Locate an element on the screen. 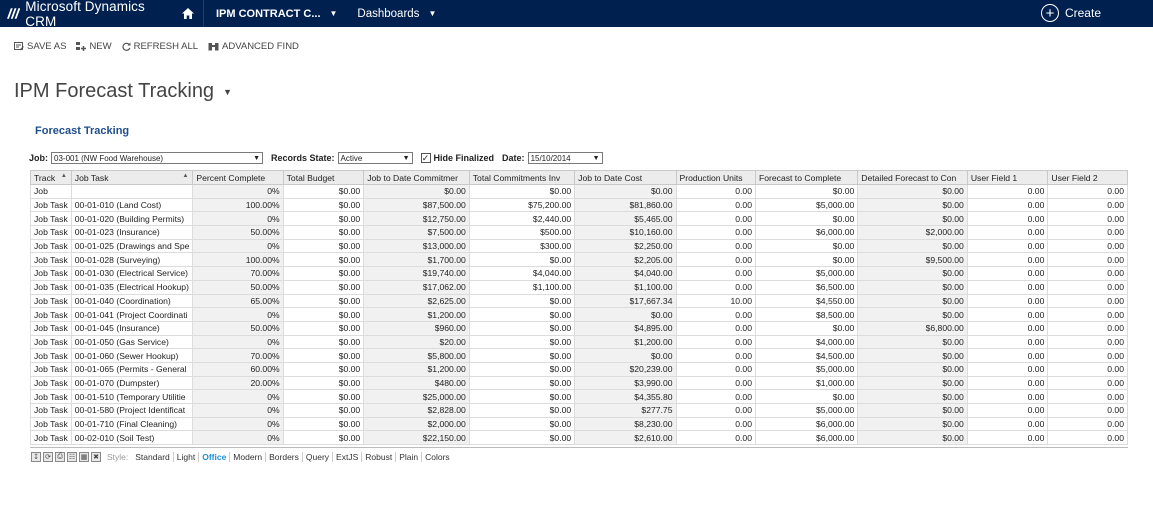 The height and width of the screenshot is (514, 1153). column-header: Forecast to Complete is located at coordinates (806, 177).